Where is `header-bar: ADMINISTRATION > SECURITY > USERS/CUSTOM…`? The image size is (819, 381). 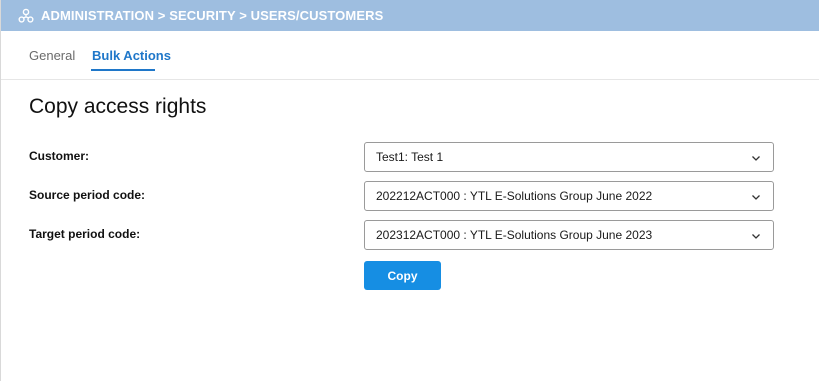 header-bar: ADMINISTRATION > SECURITY > USERS/CUSTOM… is located at coordinates (410, 15).